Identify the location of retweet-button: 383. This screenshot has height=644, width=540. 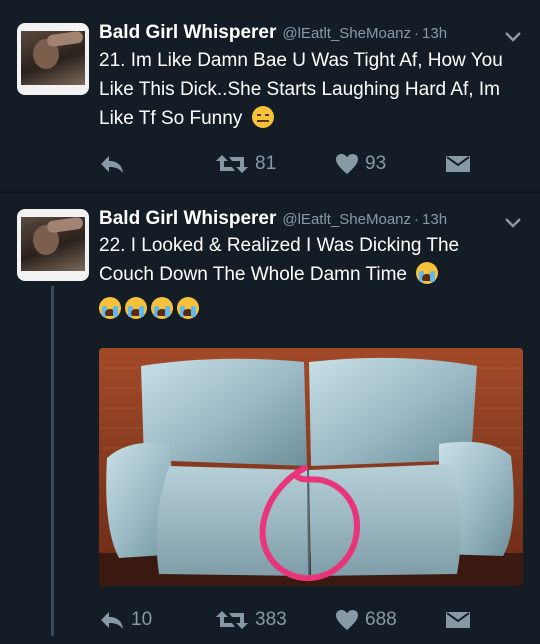
(251, 620).